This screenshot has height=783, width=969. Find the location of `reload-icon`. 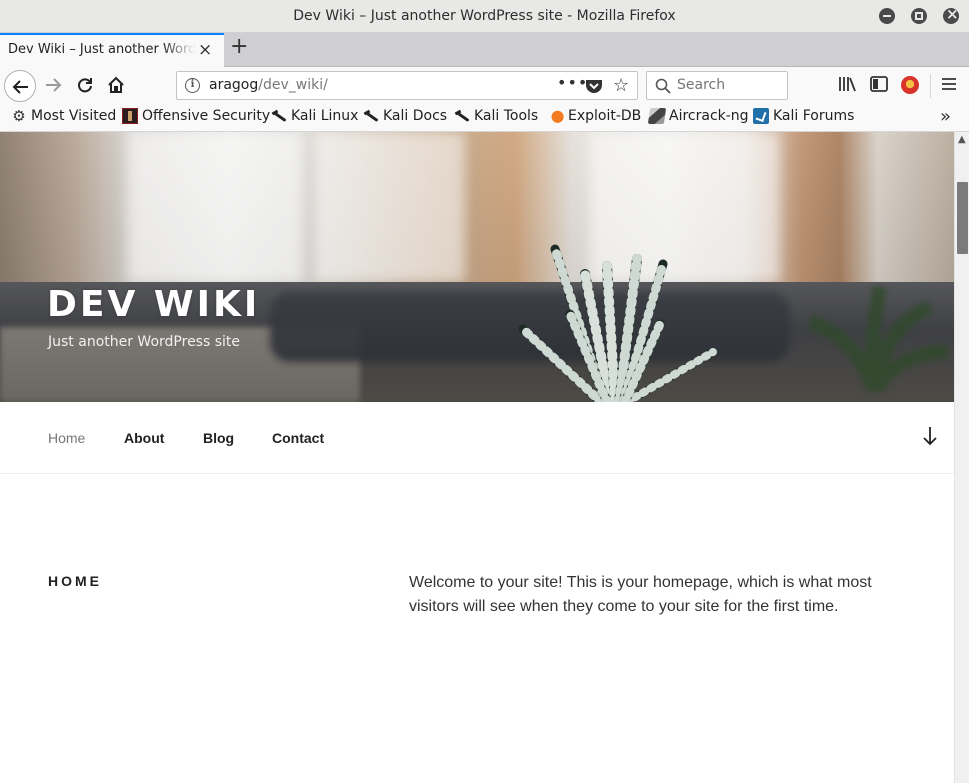

reload-icon is located at coordinates (85, 85).